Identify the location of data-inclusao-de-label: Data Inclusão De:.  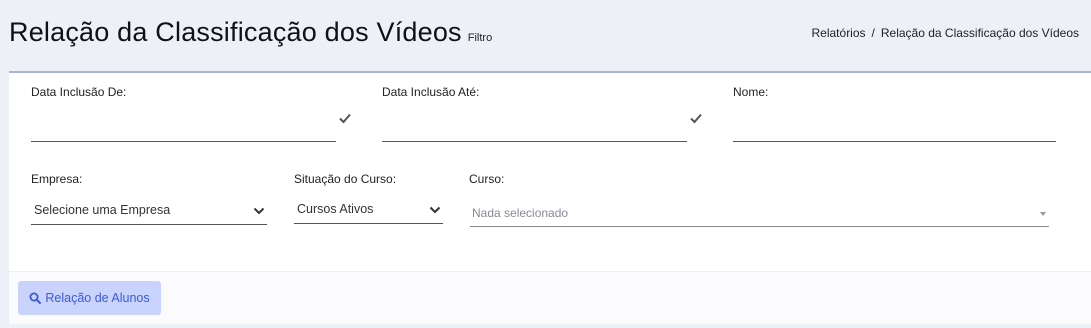
(79, 92).